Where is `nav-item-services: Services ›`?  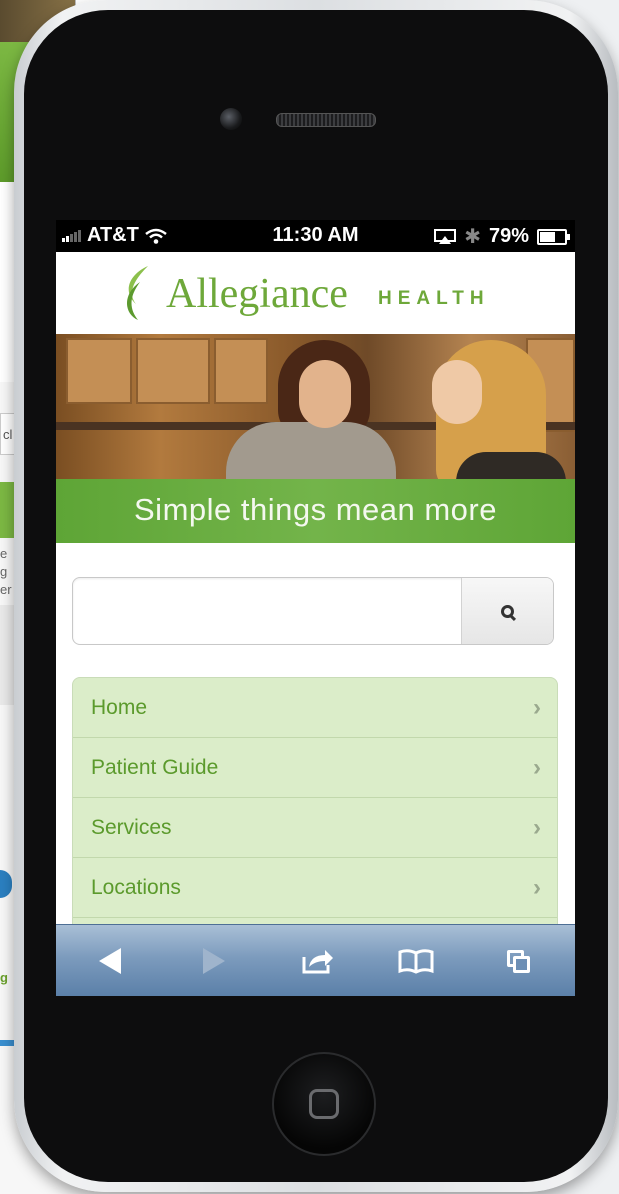 nav-item-services: Services › is located at coordinates (315, 828).